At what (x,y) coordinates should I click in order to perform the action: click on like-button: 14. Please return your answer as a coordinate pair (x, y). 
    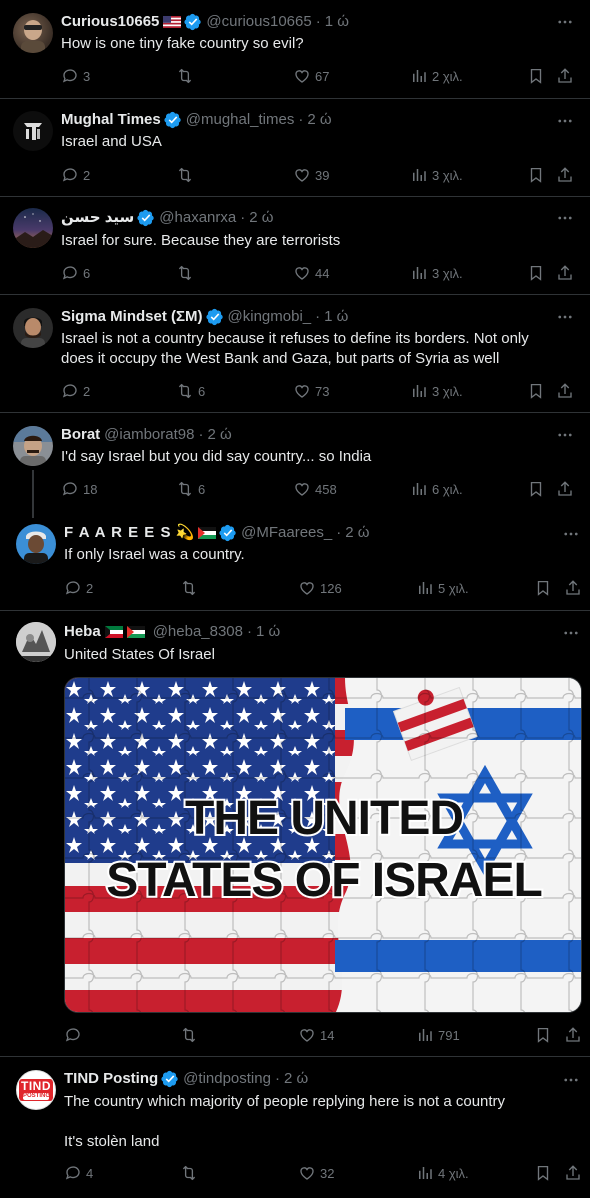
    Looking at the image, I should click on (316, 1035).